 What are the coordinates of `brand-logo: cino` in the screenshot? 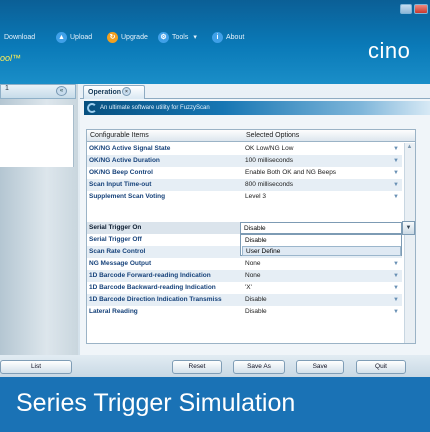 It's located at (389, 50).